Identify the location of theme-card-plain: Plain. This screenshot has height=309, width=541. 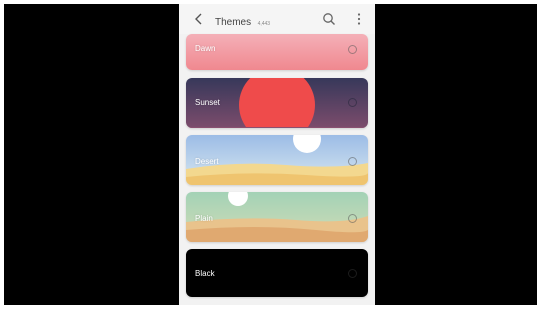
(277, 217).